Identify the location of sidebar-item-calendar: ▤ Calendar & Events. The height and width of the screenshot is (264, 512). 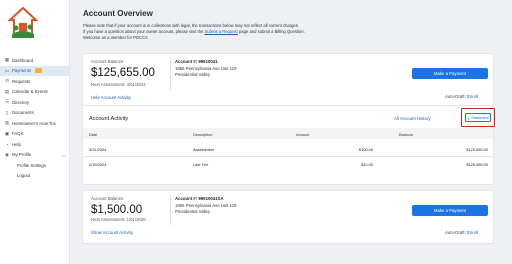
(35, 92).